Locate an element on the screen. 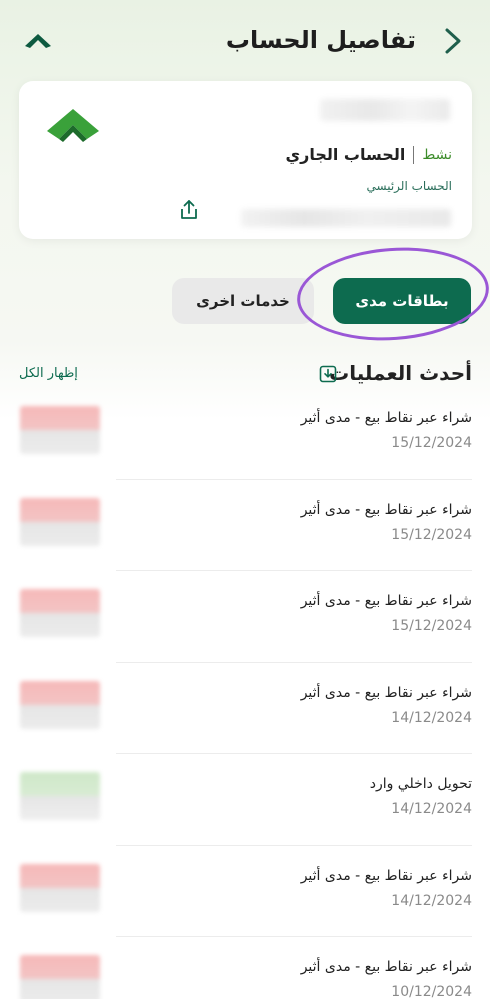 Image resolution: width=490 pixels, height=999 pixels. download-icon is located at coordinates (328, 374).